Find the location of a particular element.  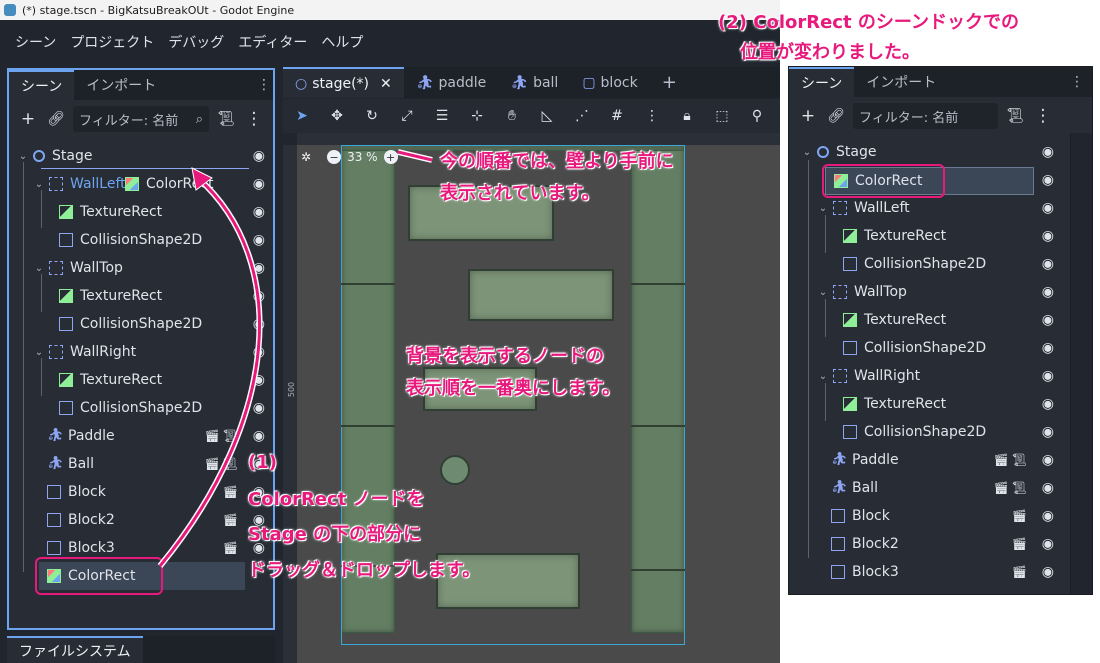

note-top-right-1: (2) ColorRect のシーンドックでの is located at coordinates (868, 22).